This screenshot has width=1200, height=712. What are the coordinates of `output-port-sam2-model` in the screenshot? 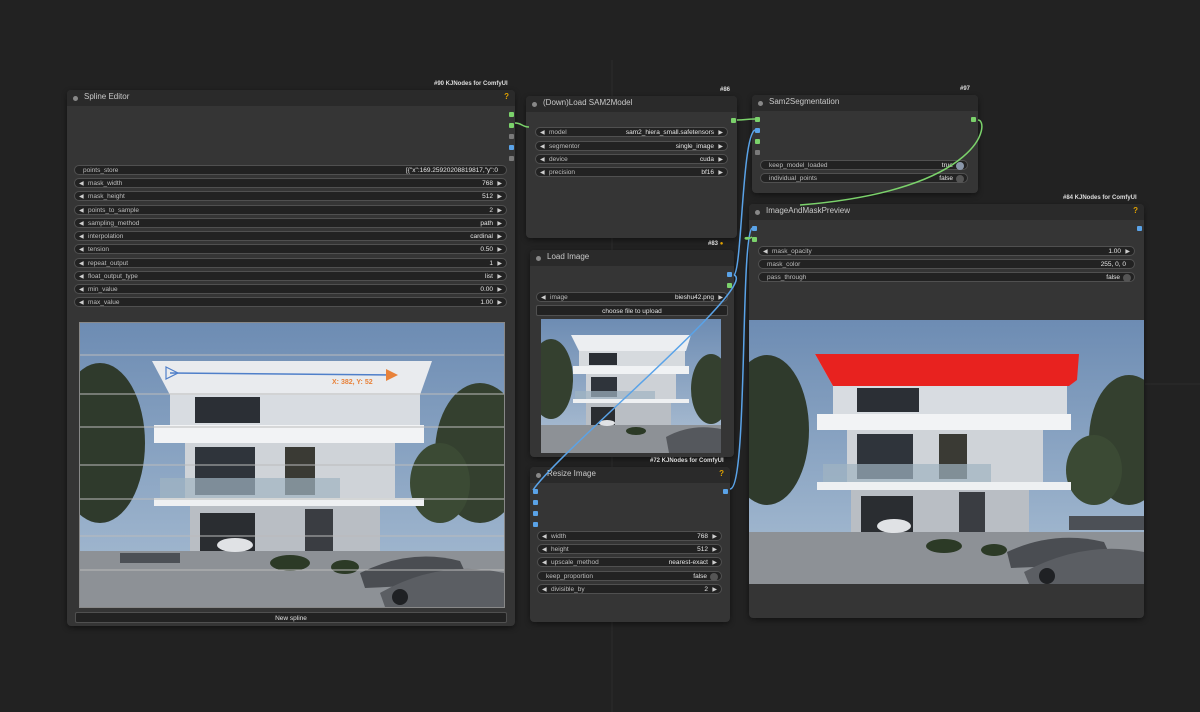 It's located at (733, 120).